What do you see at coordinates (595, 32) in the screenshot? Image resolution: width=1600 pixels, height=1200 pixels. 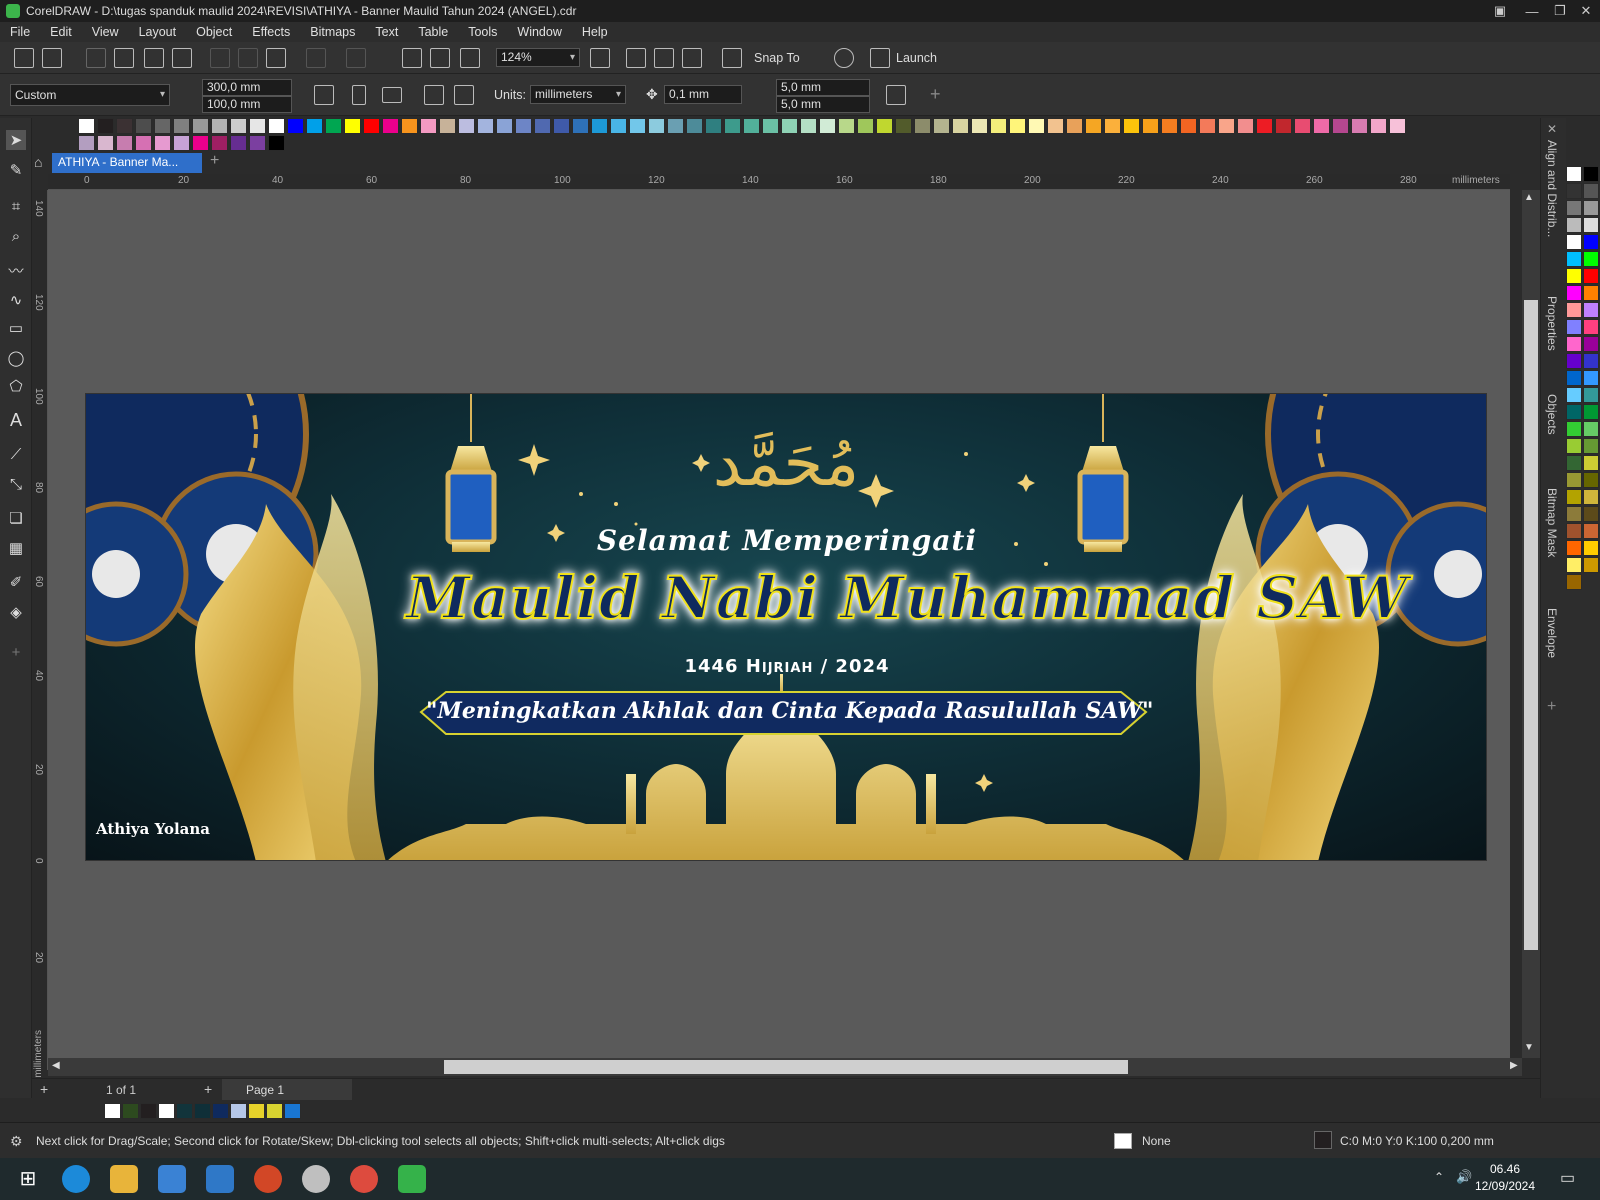 I see `menu-help: Help` at bounding box center [595, 32].